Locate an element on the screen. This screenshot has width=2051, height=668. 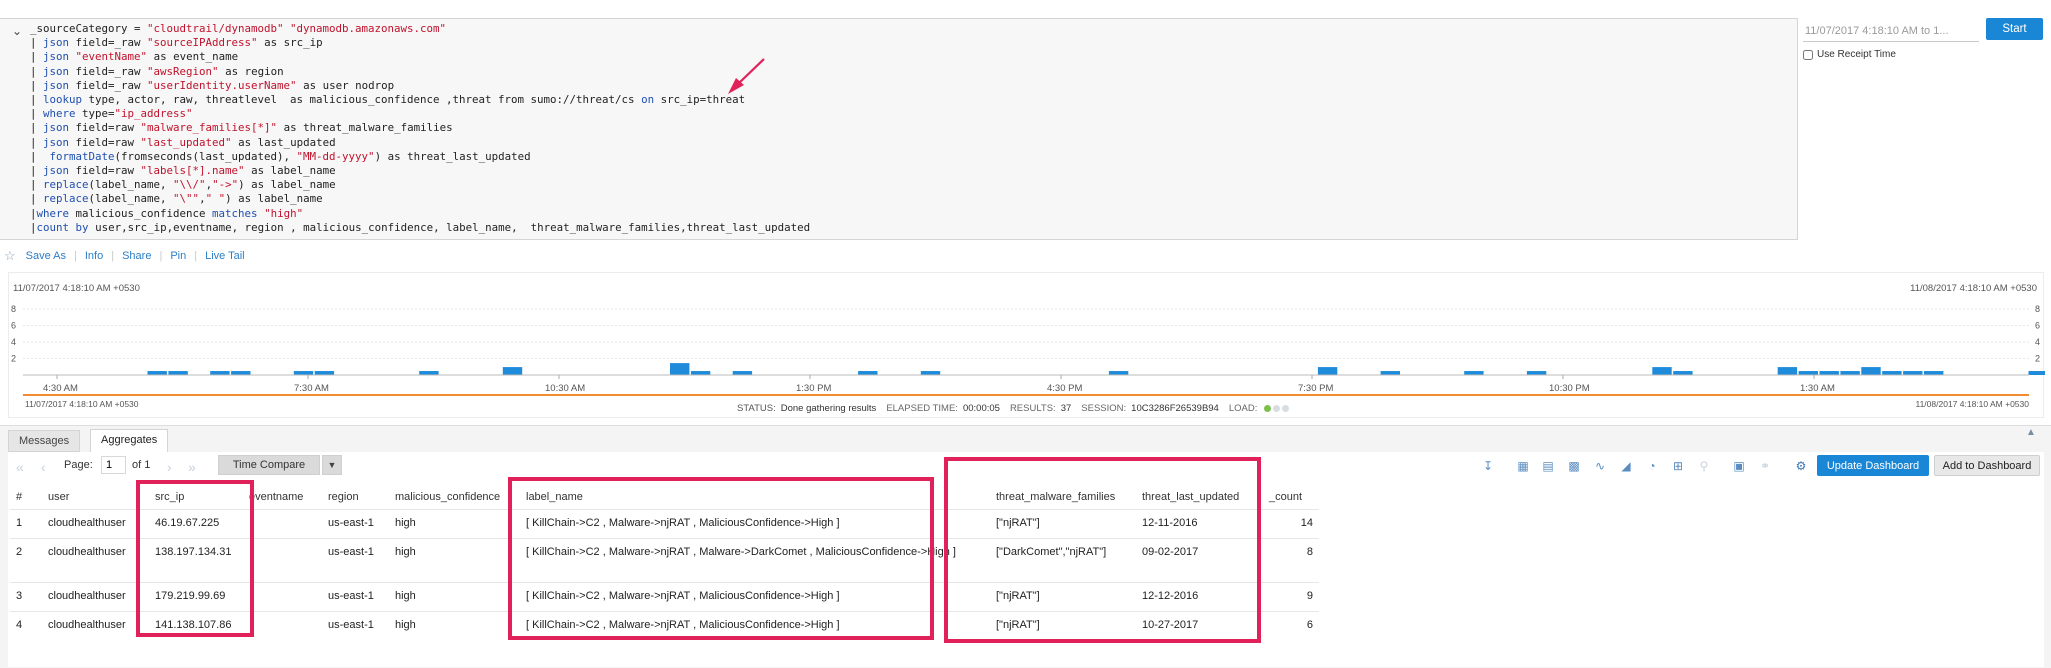
count-cell: 6 is located at coordinates (1291, 625).